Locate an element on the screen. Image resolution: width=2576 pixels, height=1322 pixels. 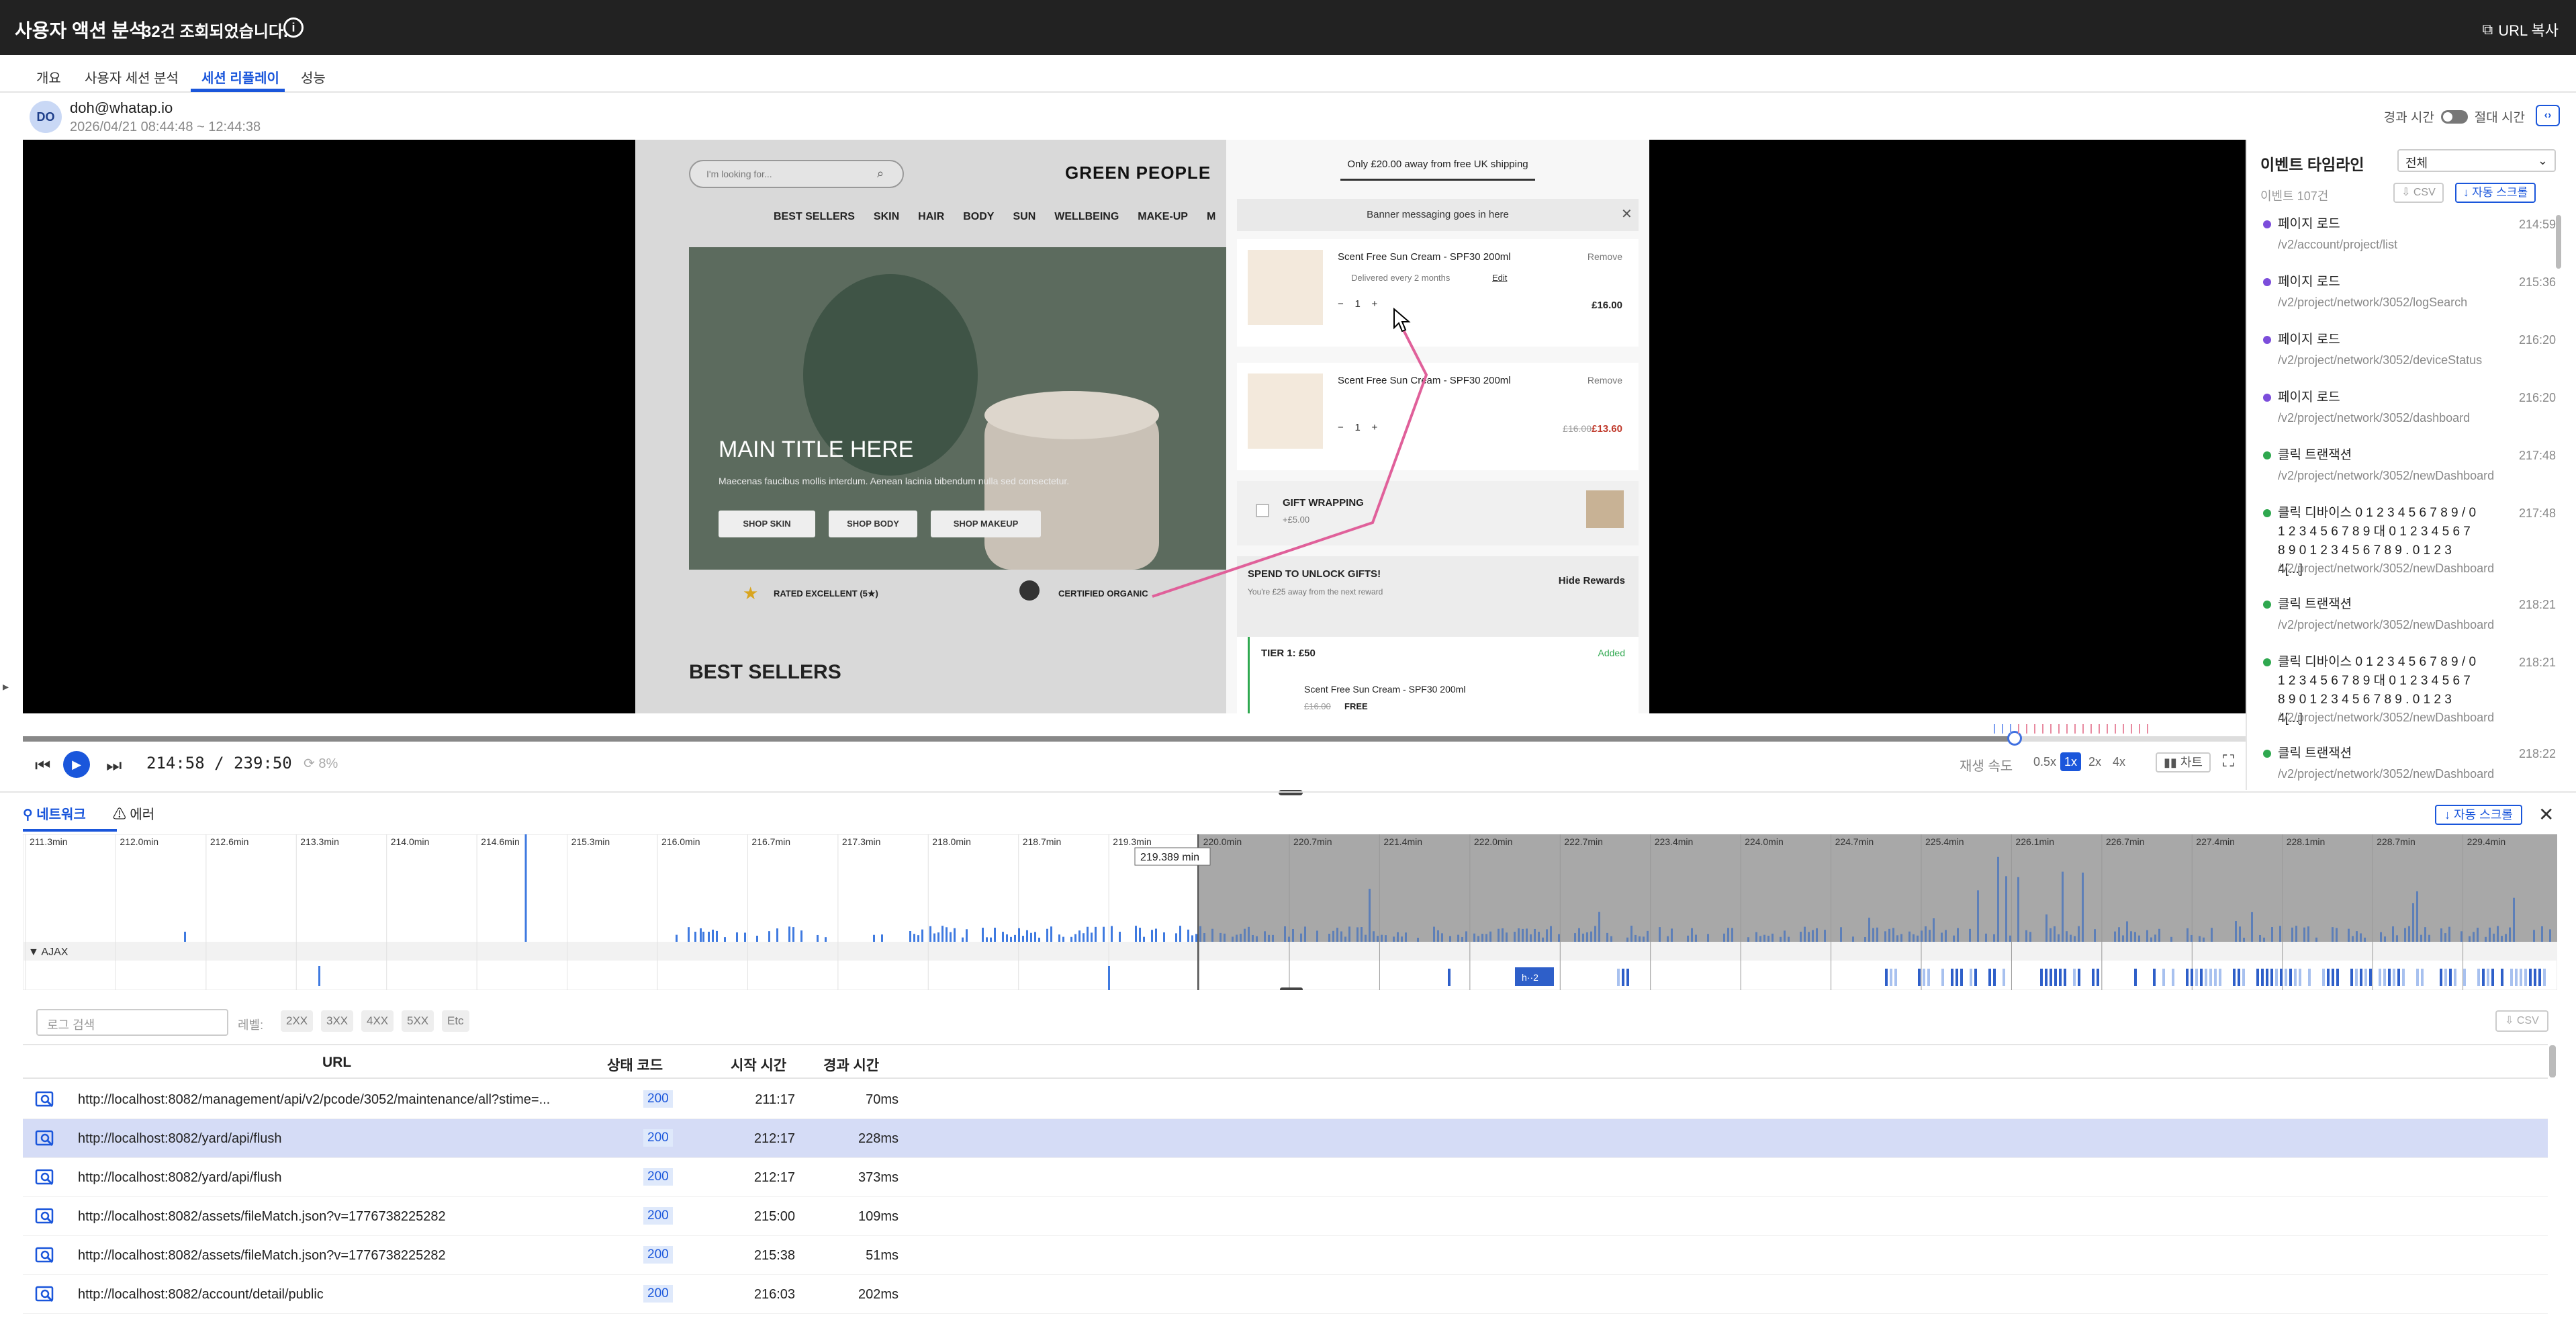
speed-4x: 4x is located at coordinates (2119, 761).